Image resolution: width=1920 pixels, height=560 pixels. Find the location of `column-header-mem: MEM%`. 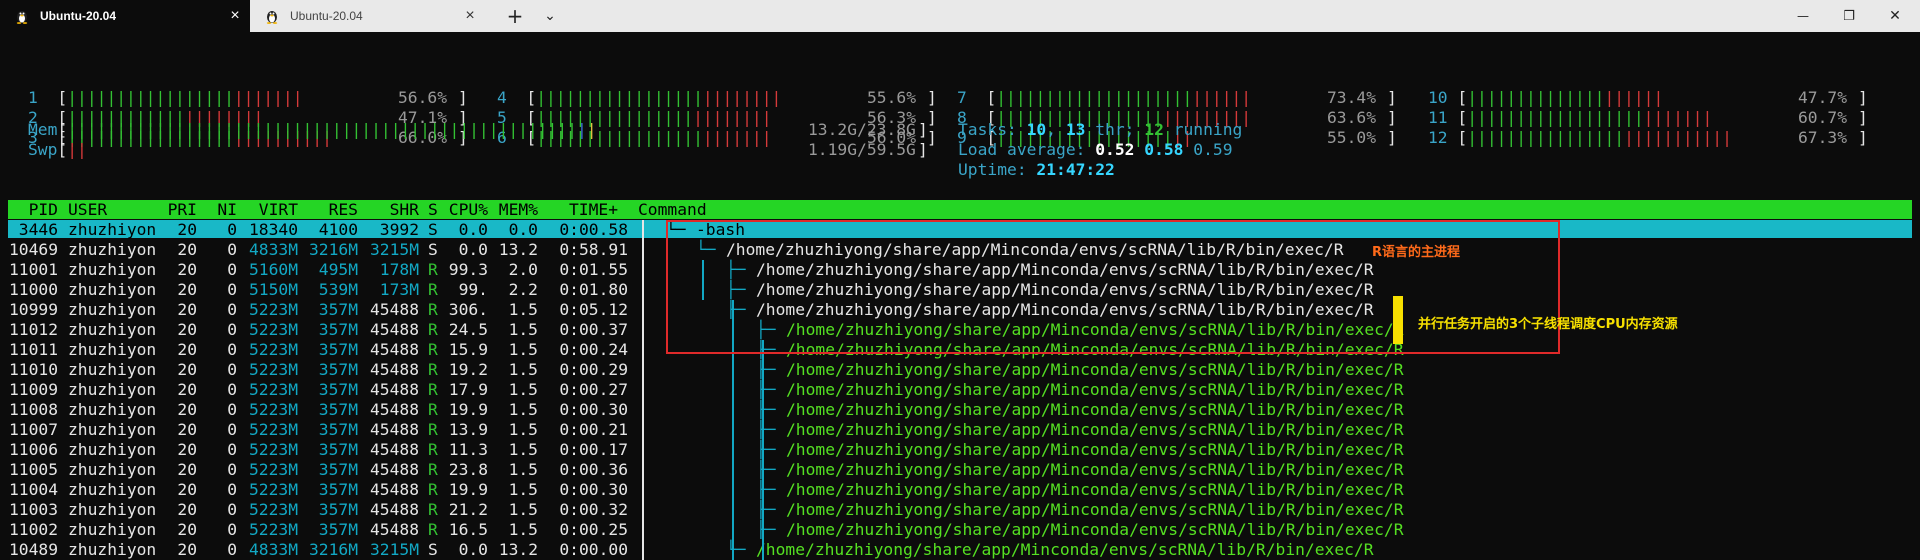

column-header-mem: MEM% is located at coordinates (518, 210).